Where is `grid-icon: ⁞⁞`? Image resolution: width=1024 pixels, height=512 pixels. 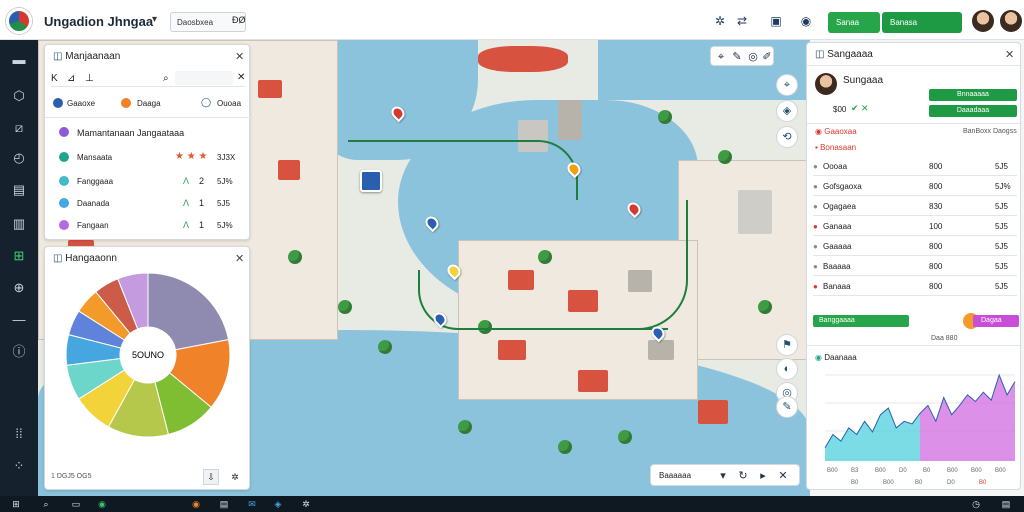
grid-icon: ⁞⁞ is located at coordinates (19, 434).